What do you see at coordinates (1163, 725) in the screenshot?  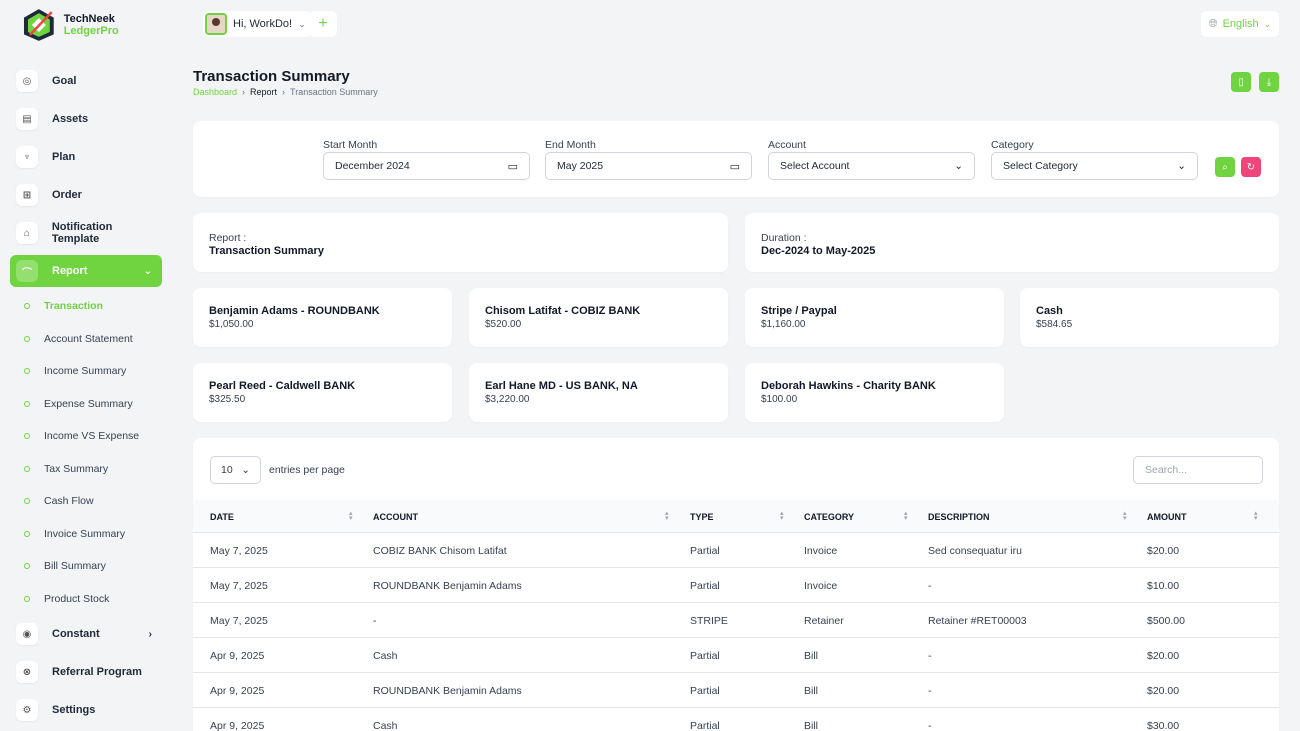 I see `cell-amount: $30.00` at bounding box center [1163, 725].